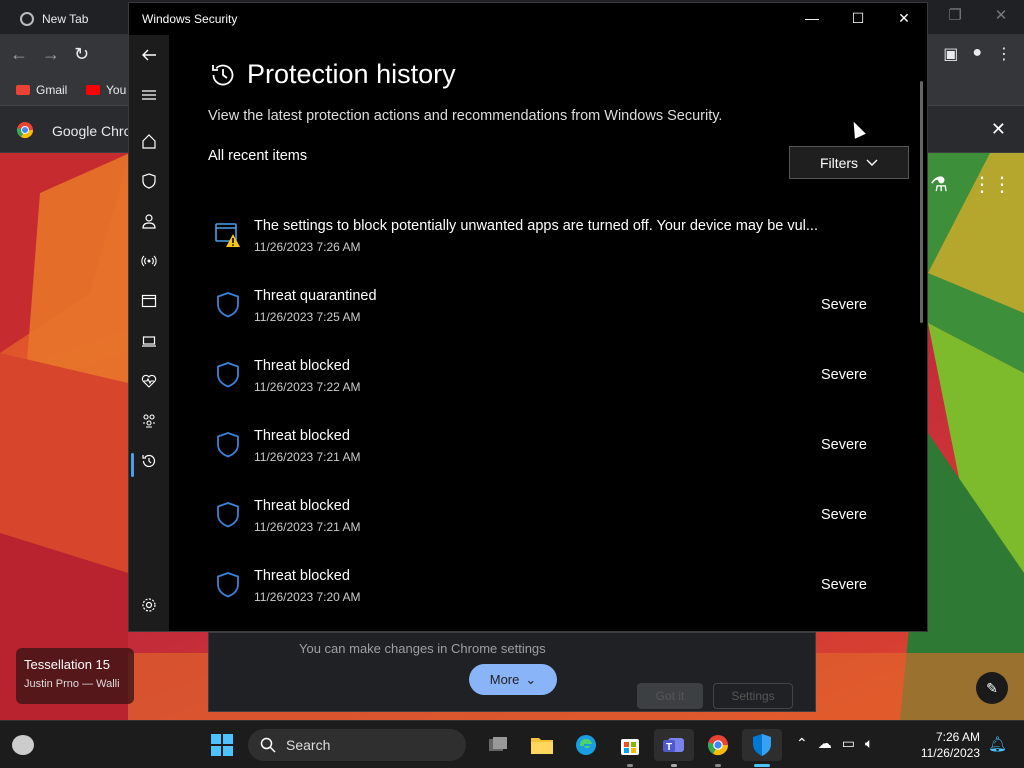 Image resolution: width=1024 pixels, height=768 pixels. What do you see at coordinates (351, 74) in the screenshot?
I see `page-title: Protection history` at bounding box center [351, 74].